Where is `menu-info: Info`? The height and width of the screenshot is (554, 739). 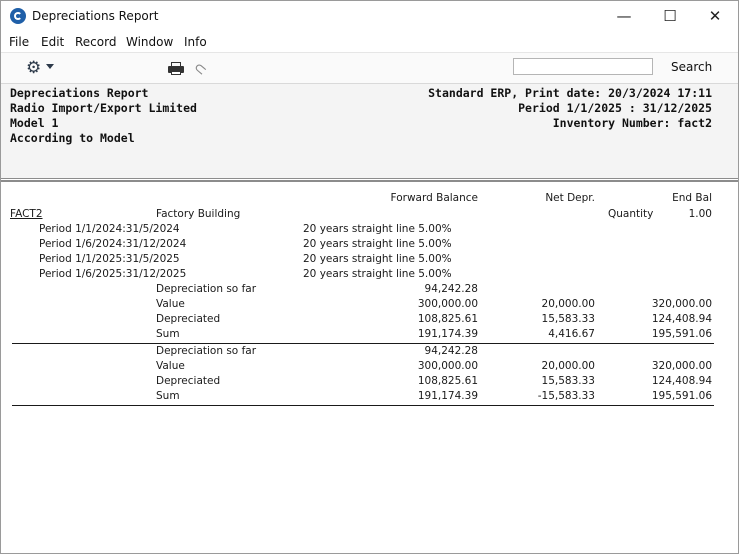 menu-info: Info is located at coordinates (195, 42).